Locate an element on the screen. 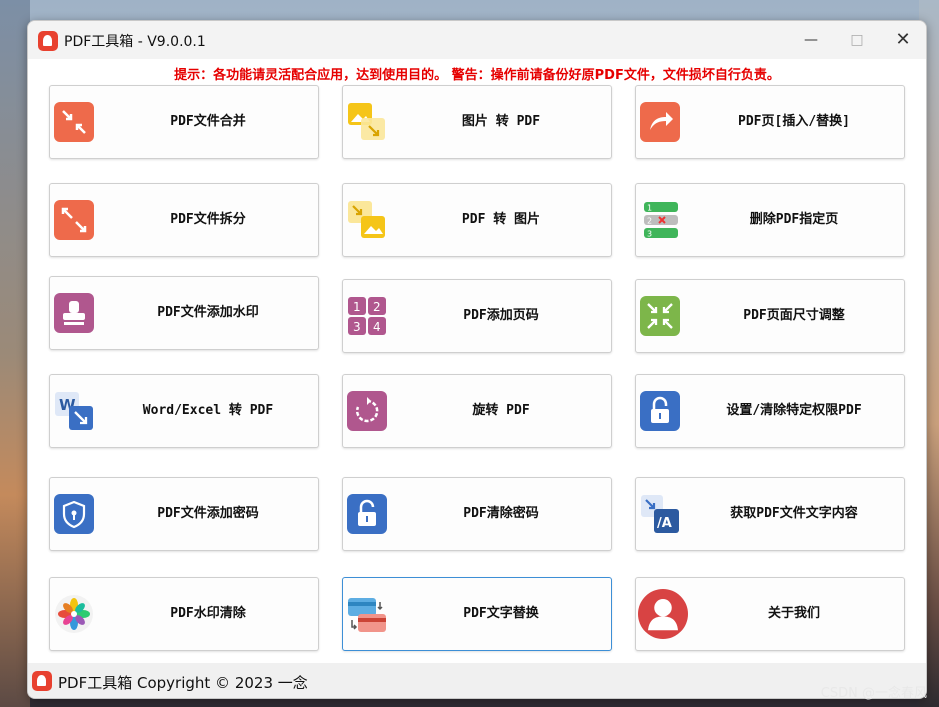 This screenshot has height=707, width=939. minimize-button: — is located at coordinates (811, 40).